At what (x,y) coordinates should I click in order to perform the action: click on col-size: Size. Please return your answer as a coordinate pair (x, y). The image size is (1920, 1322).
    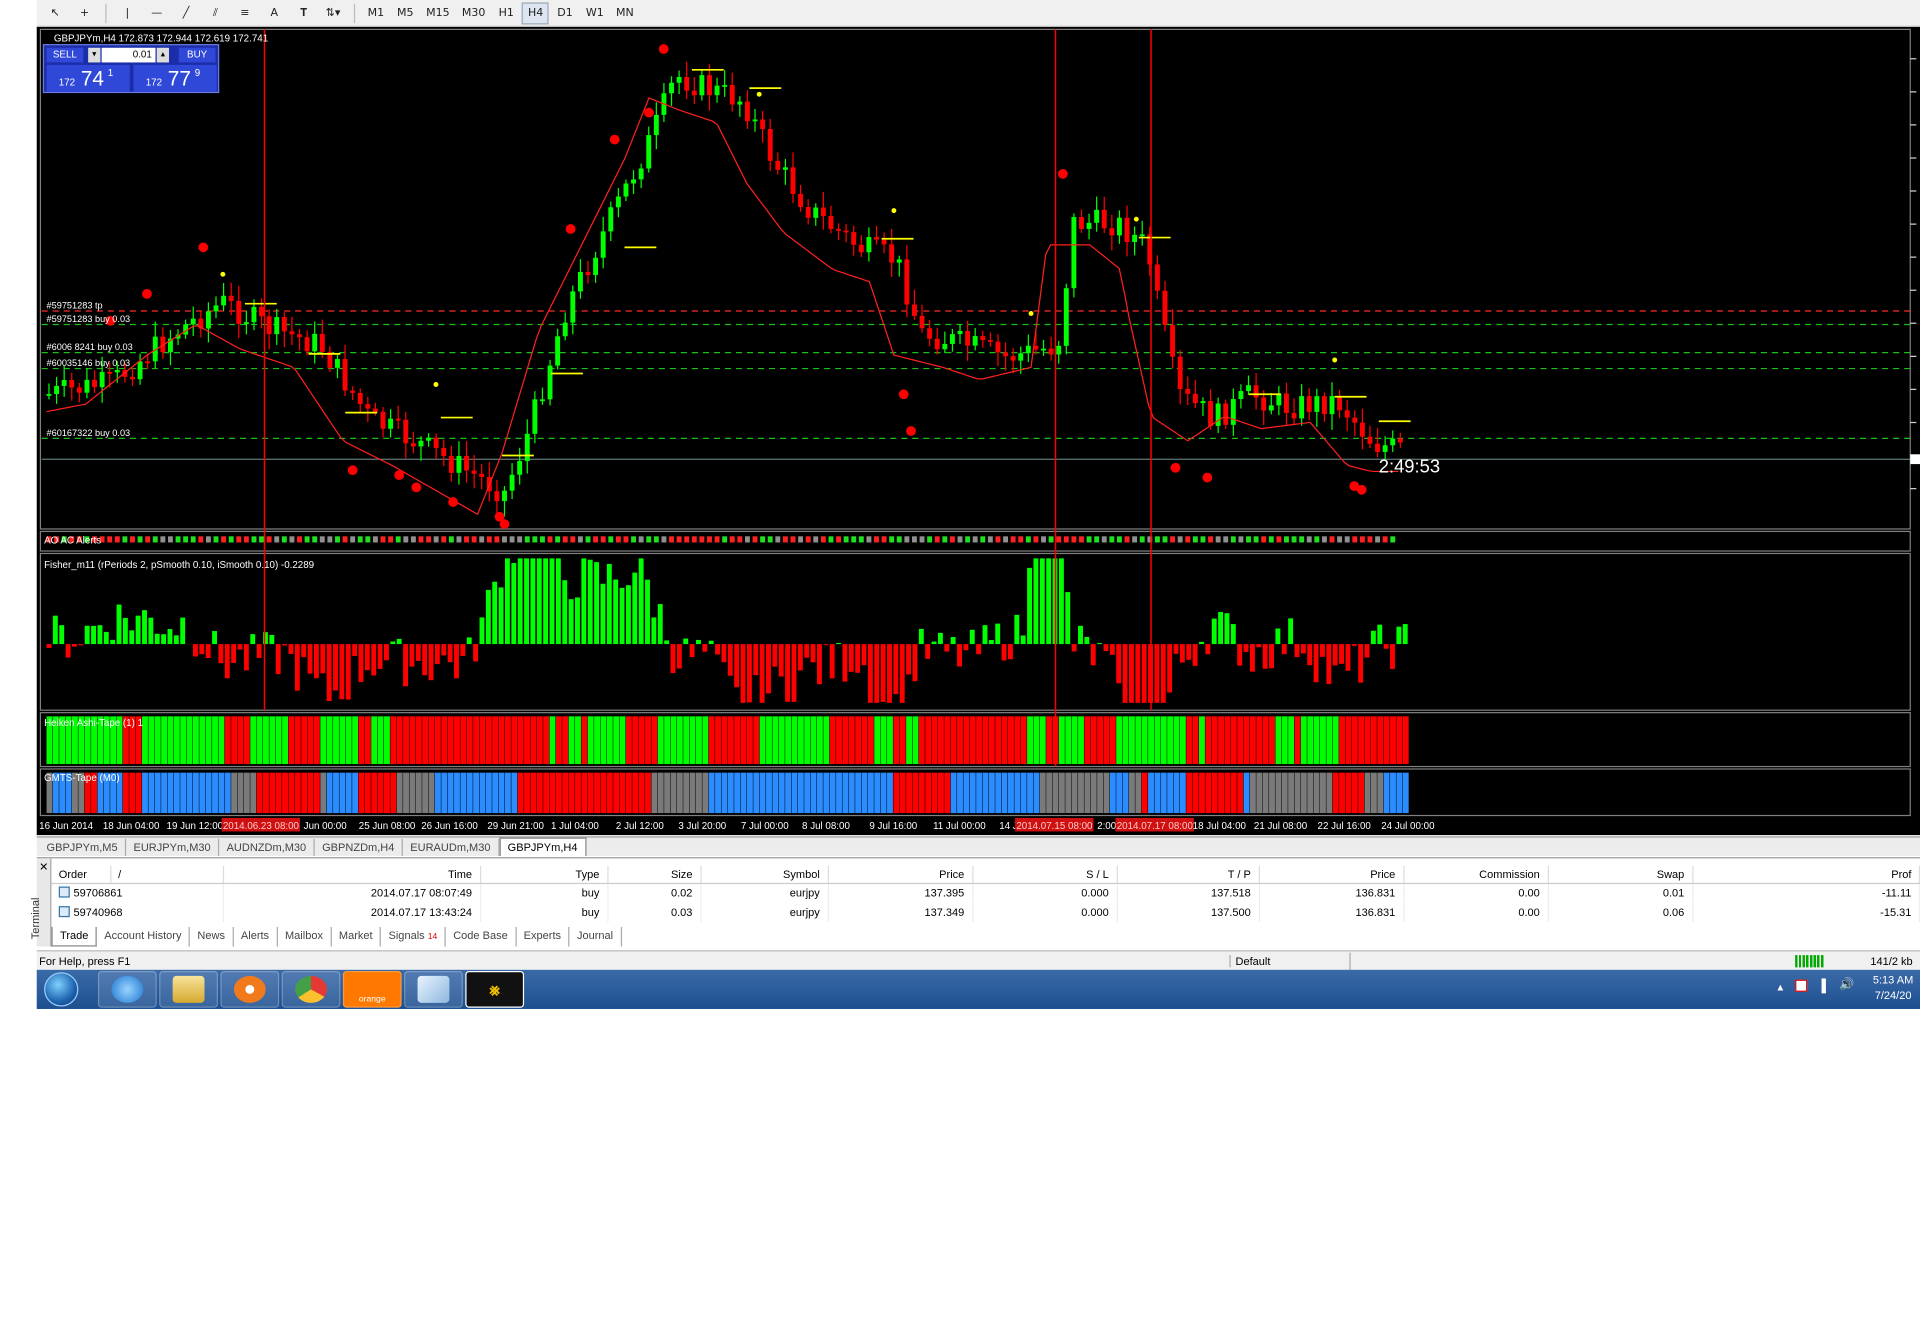
    Looking at the image, I should click on (653, 874).